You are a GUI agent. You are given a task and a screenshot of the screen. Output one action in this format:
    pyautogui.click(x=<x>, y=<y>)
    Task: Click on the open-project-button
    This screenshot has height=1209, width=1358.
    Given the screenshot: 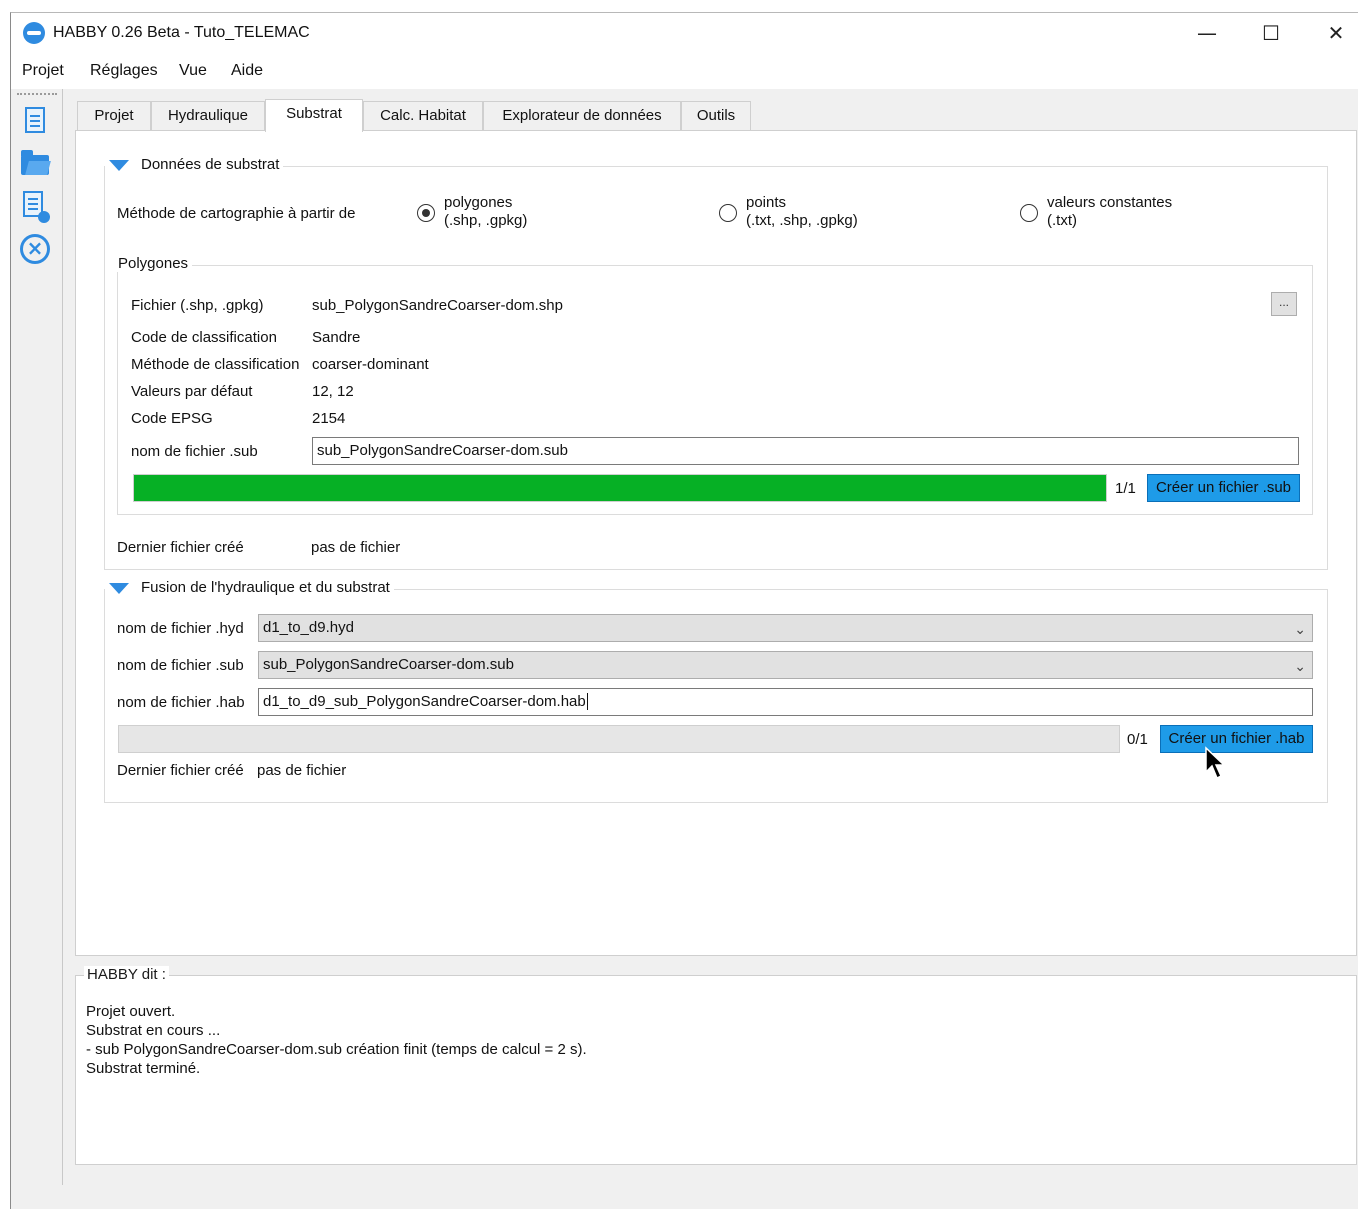 What is the action you would take?
    pyautogui.click(x=35, y=165)
    